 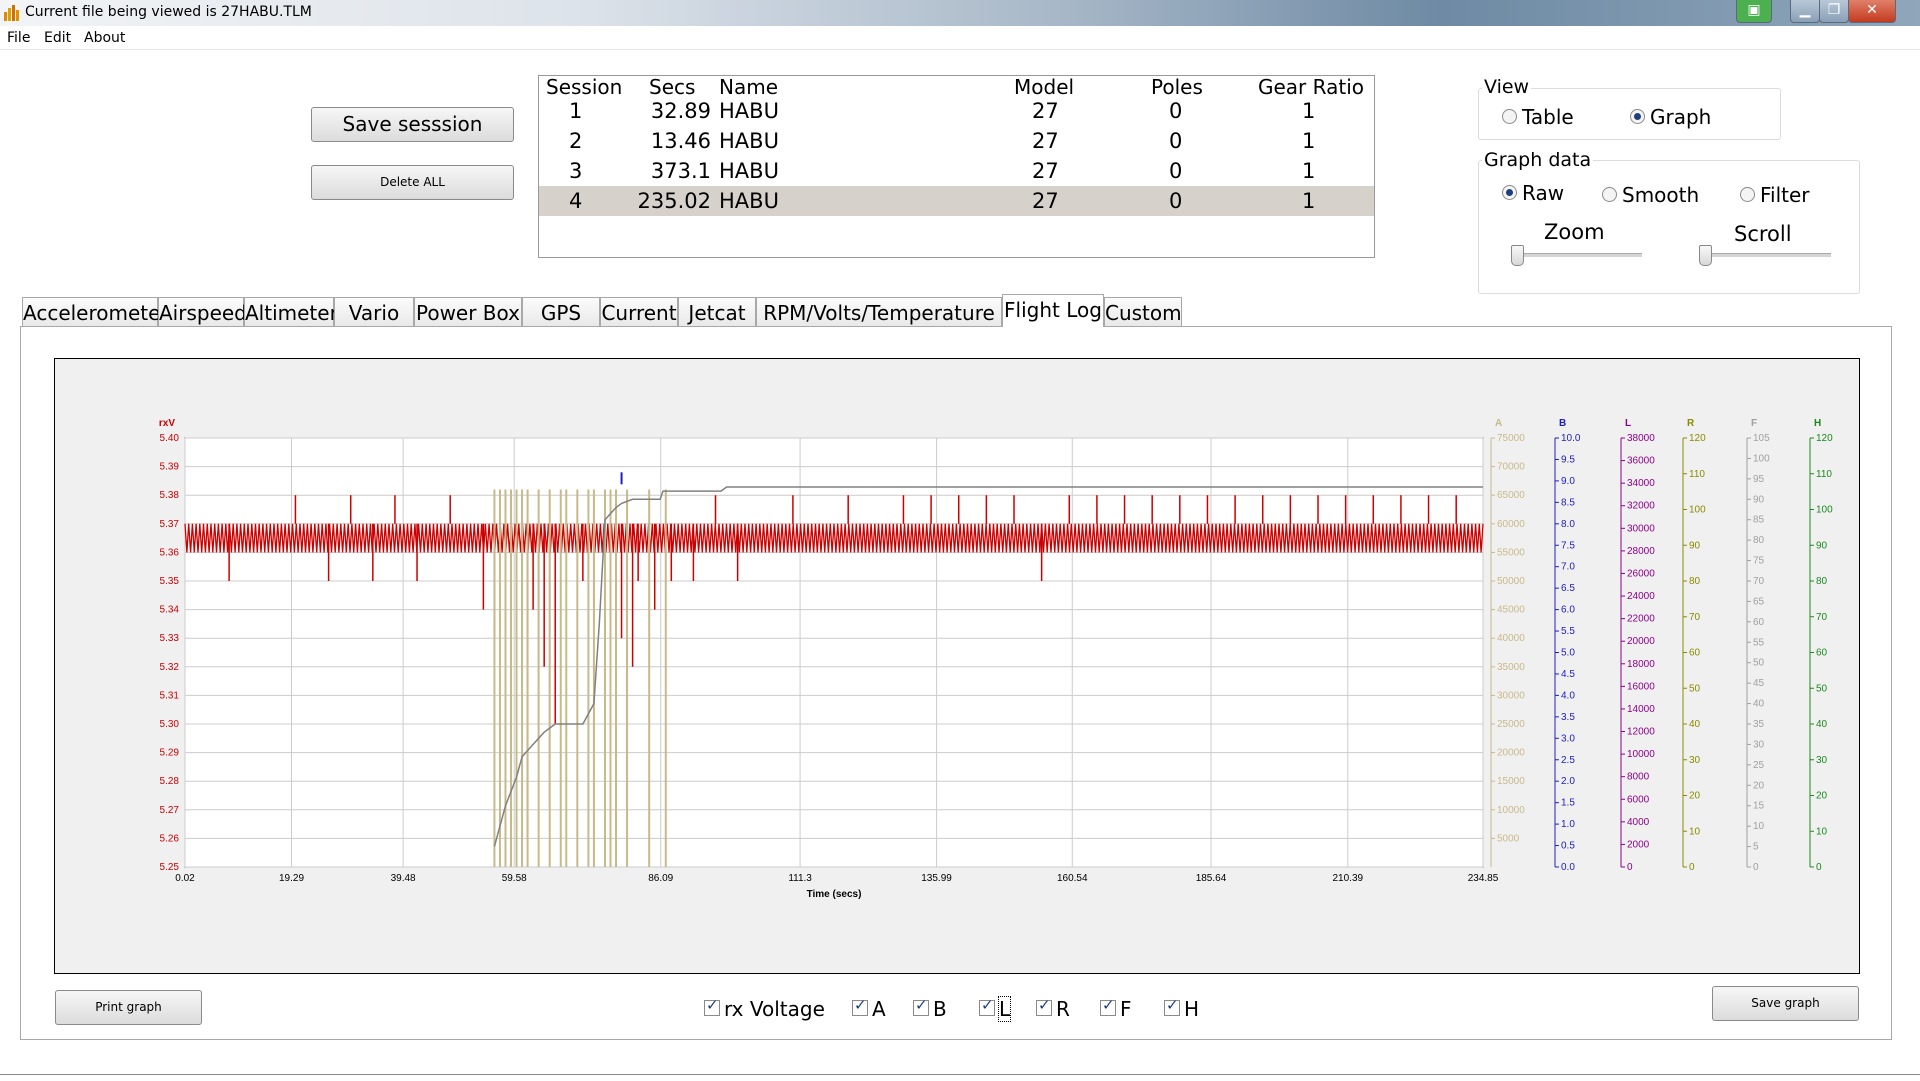 What do you see at coordinates (1822, 796) in the screenshot?
I see `y-tick-label: 20` at bounding box center [1822, 796].